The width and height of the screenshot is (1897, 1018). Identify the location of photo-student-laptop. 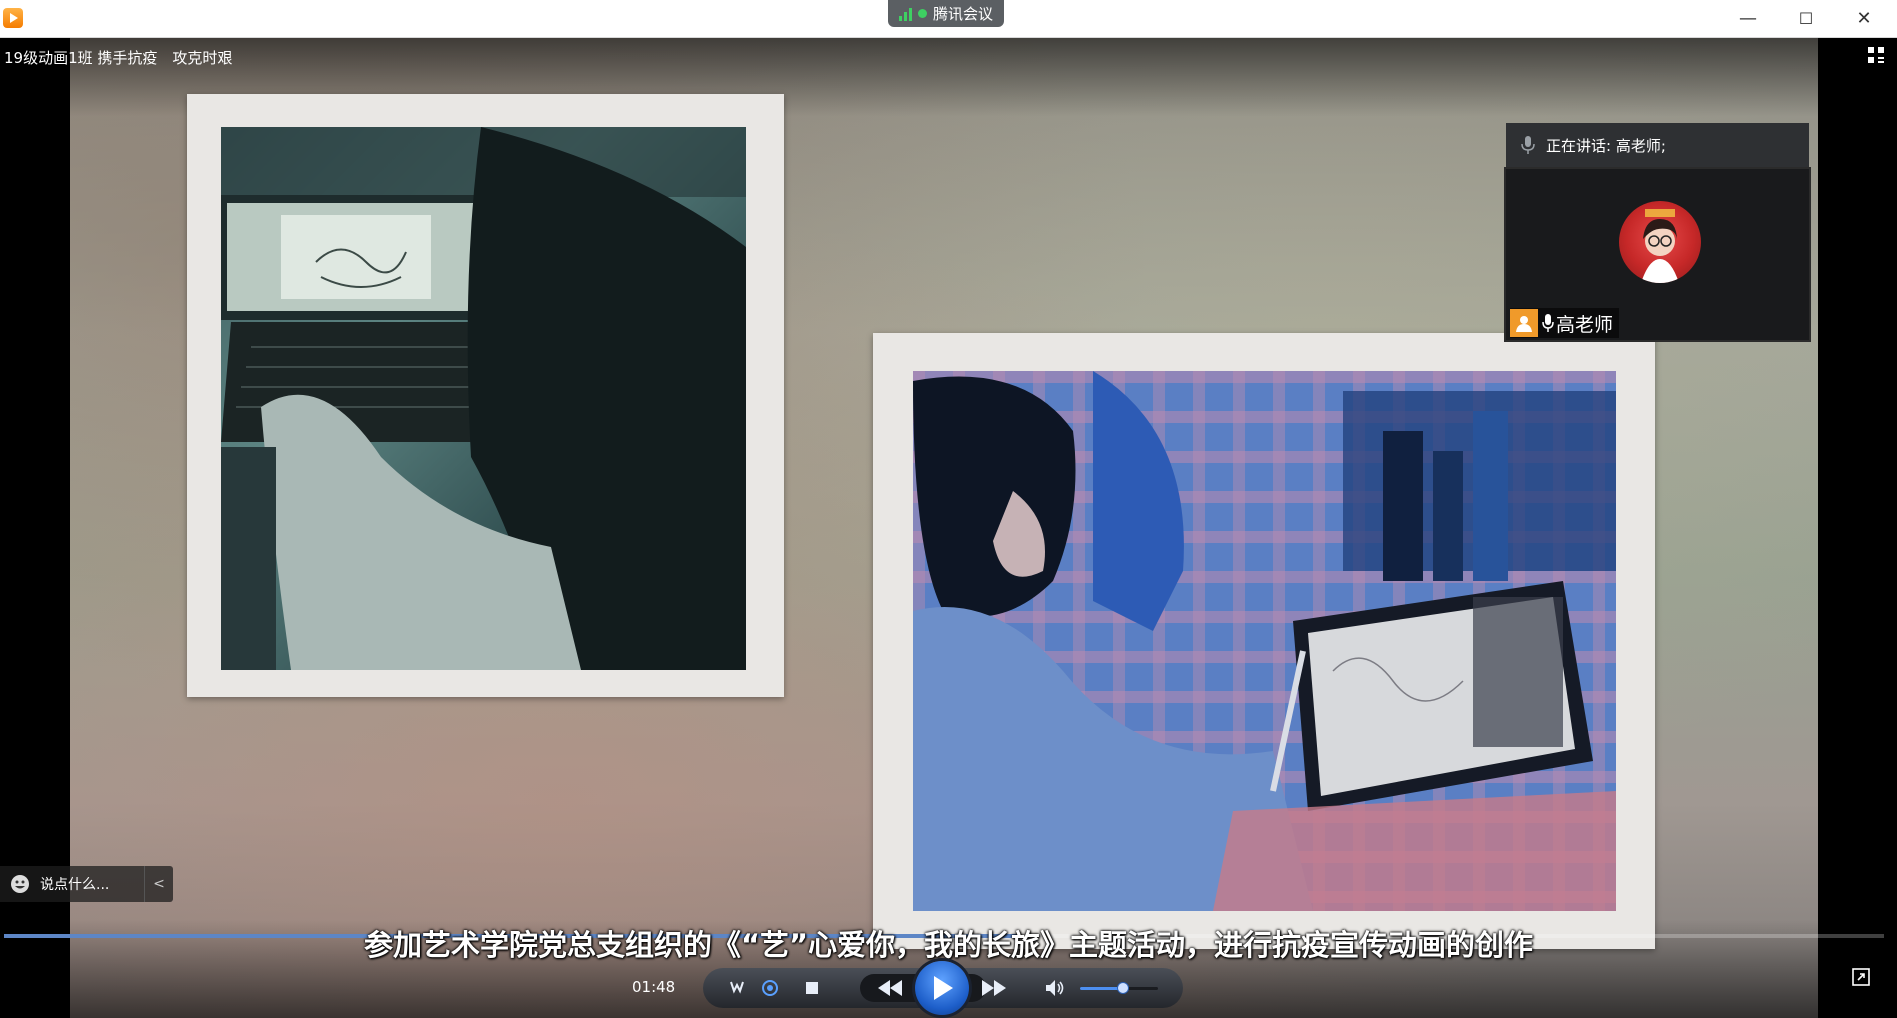
(483, 398).